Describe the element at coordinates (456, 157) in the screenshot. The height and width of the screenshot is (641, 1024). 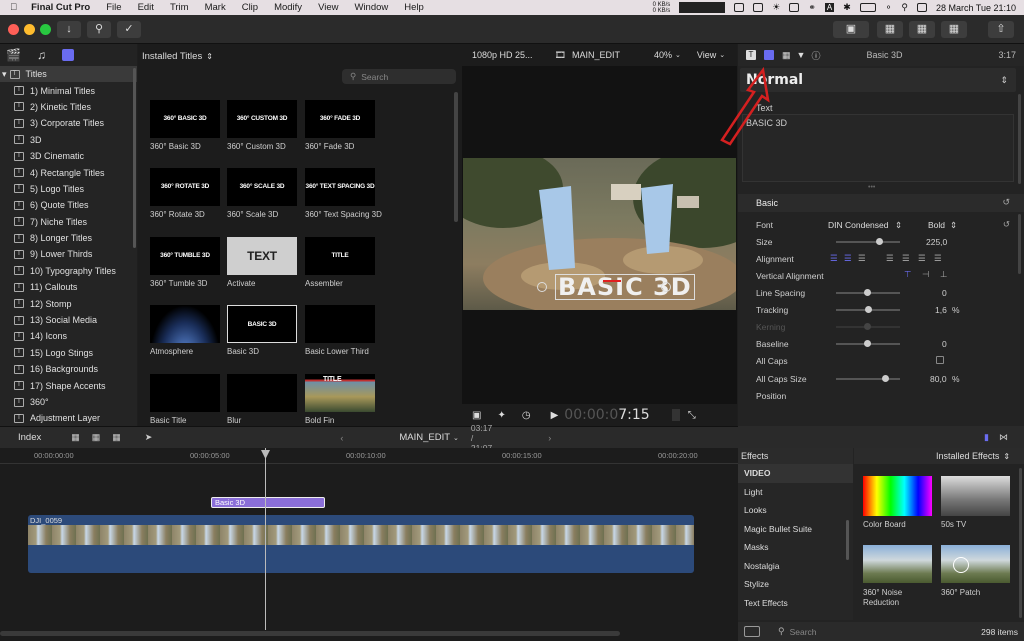
I see `browser-scrollbar` at that location.